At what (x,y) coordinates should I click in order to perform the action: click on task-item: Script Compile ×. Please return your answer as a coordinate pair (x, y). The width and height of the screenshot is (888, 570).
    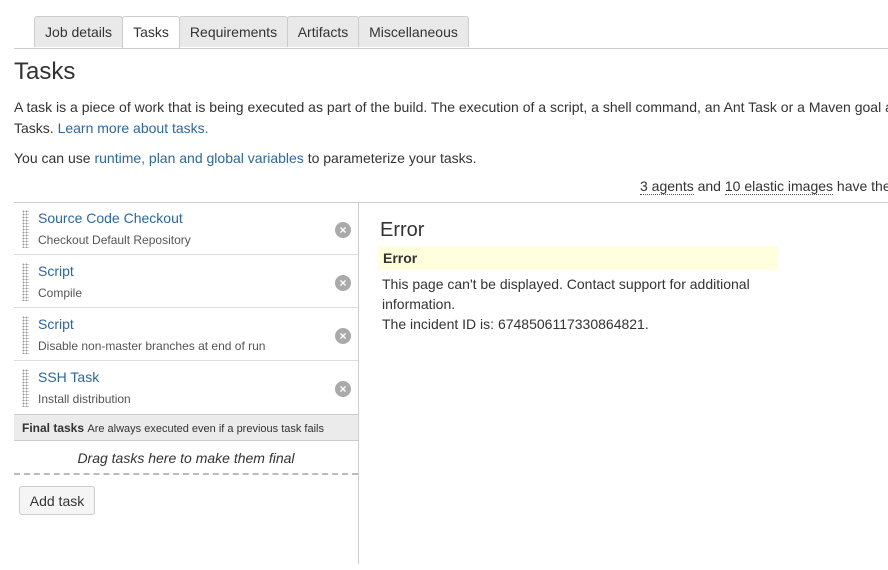
    Looking at the image, I should click on (186, 282).